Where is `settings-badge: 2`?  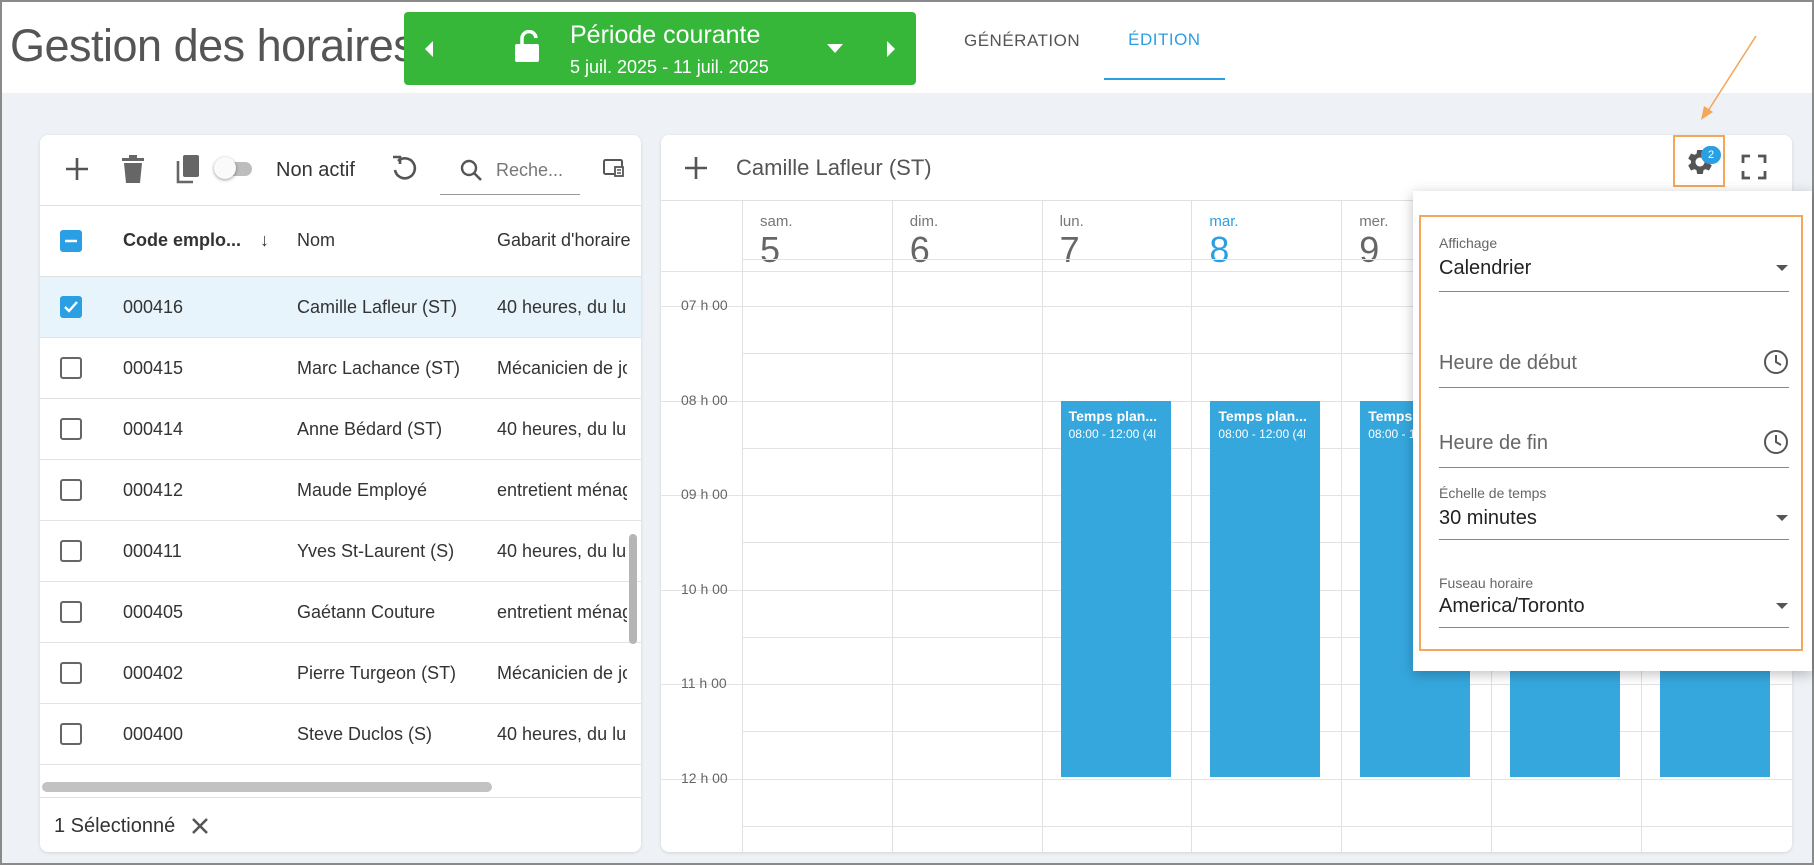 settings-badge: 2 is located at coordinates (1711, 155).